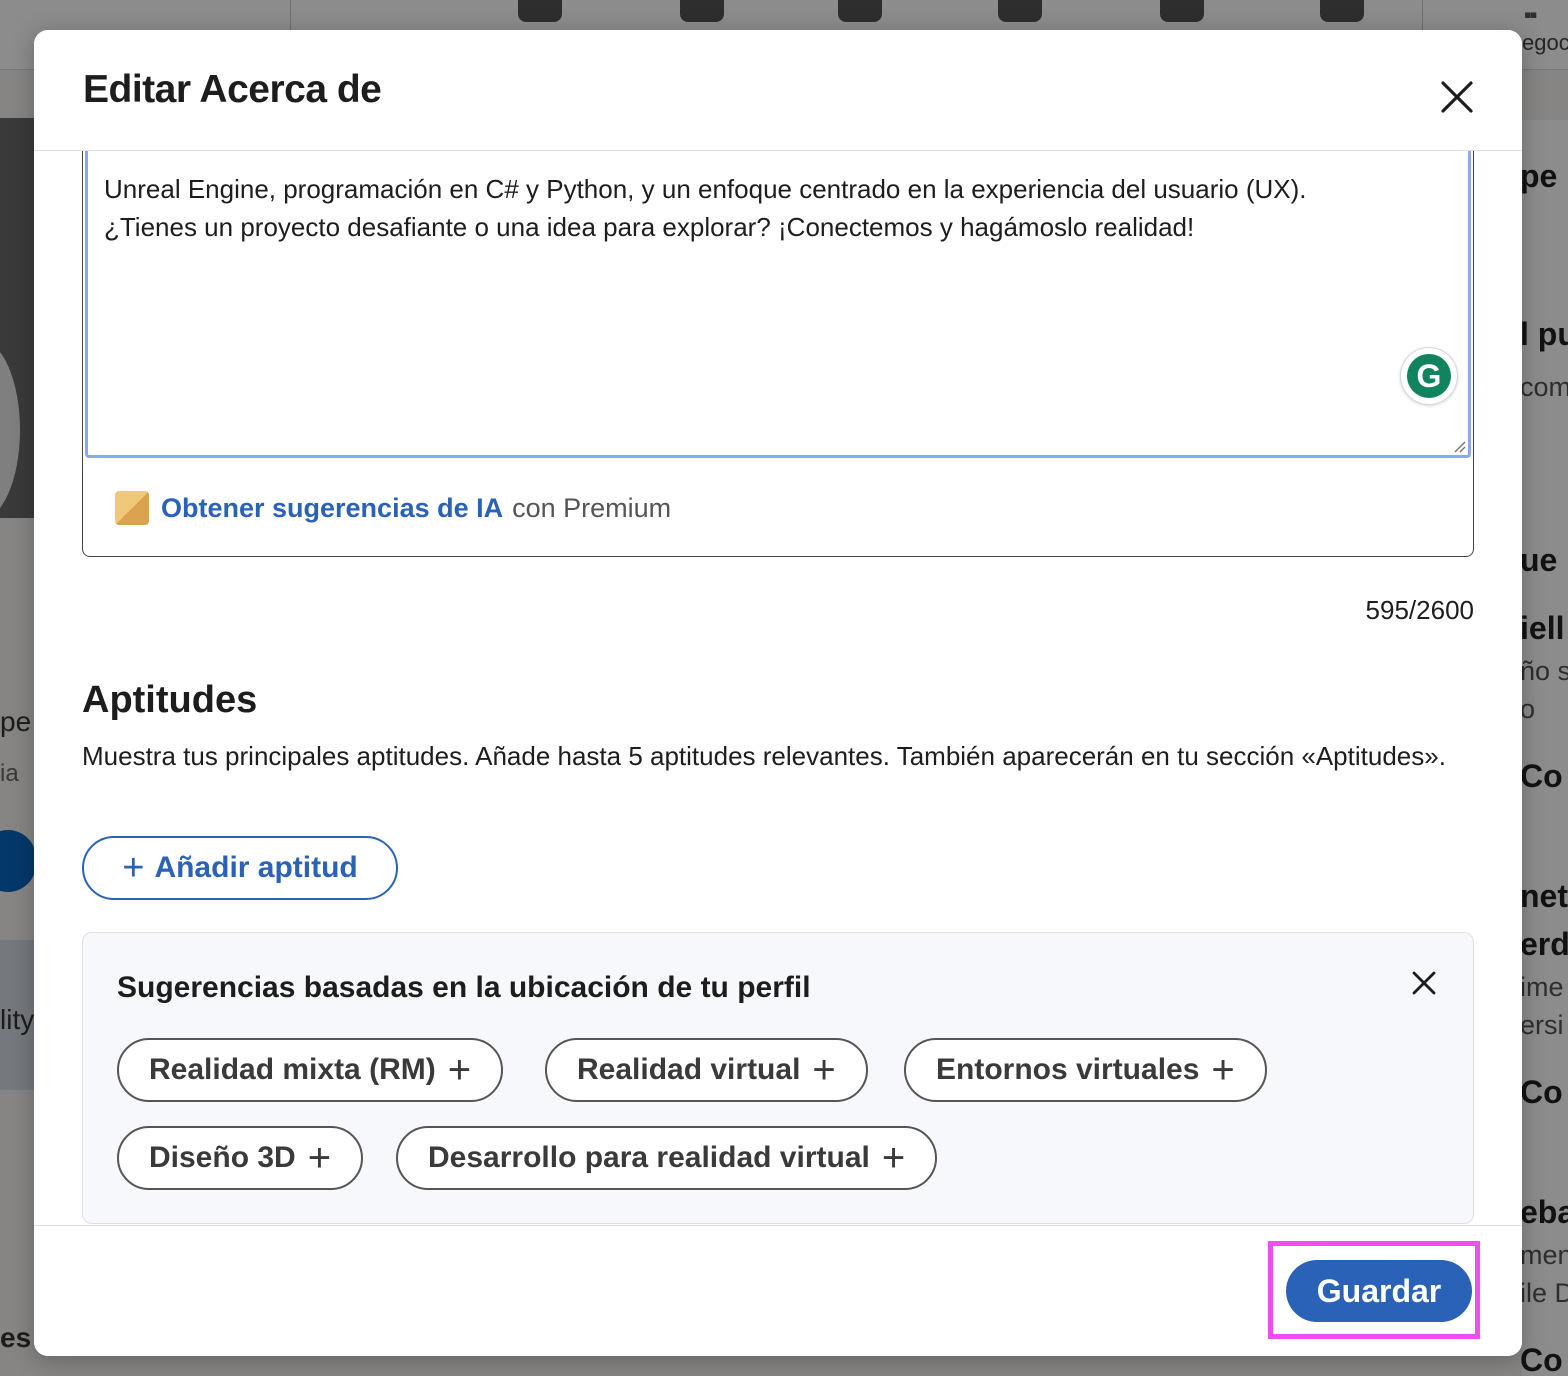 This screenshot has width=1568, height=1376. What do you see at coordinates (170, 700) in the screenshot?
I see `skills-heading: Aptitudes` at bounding box center [170, 700].